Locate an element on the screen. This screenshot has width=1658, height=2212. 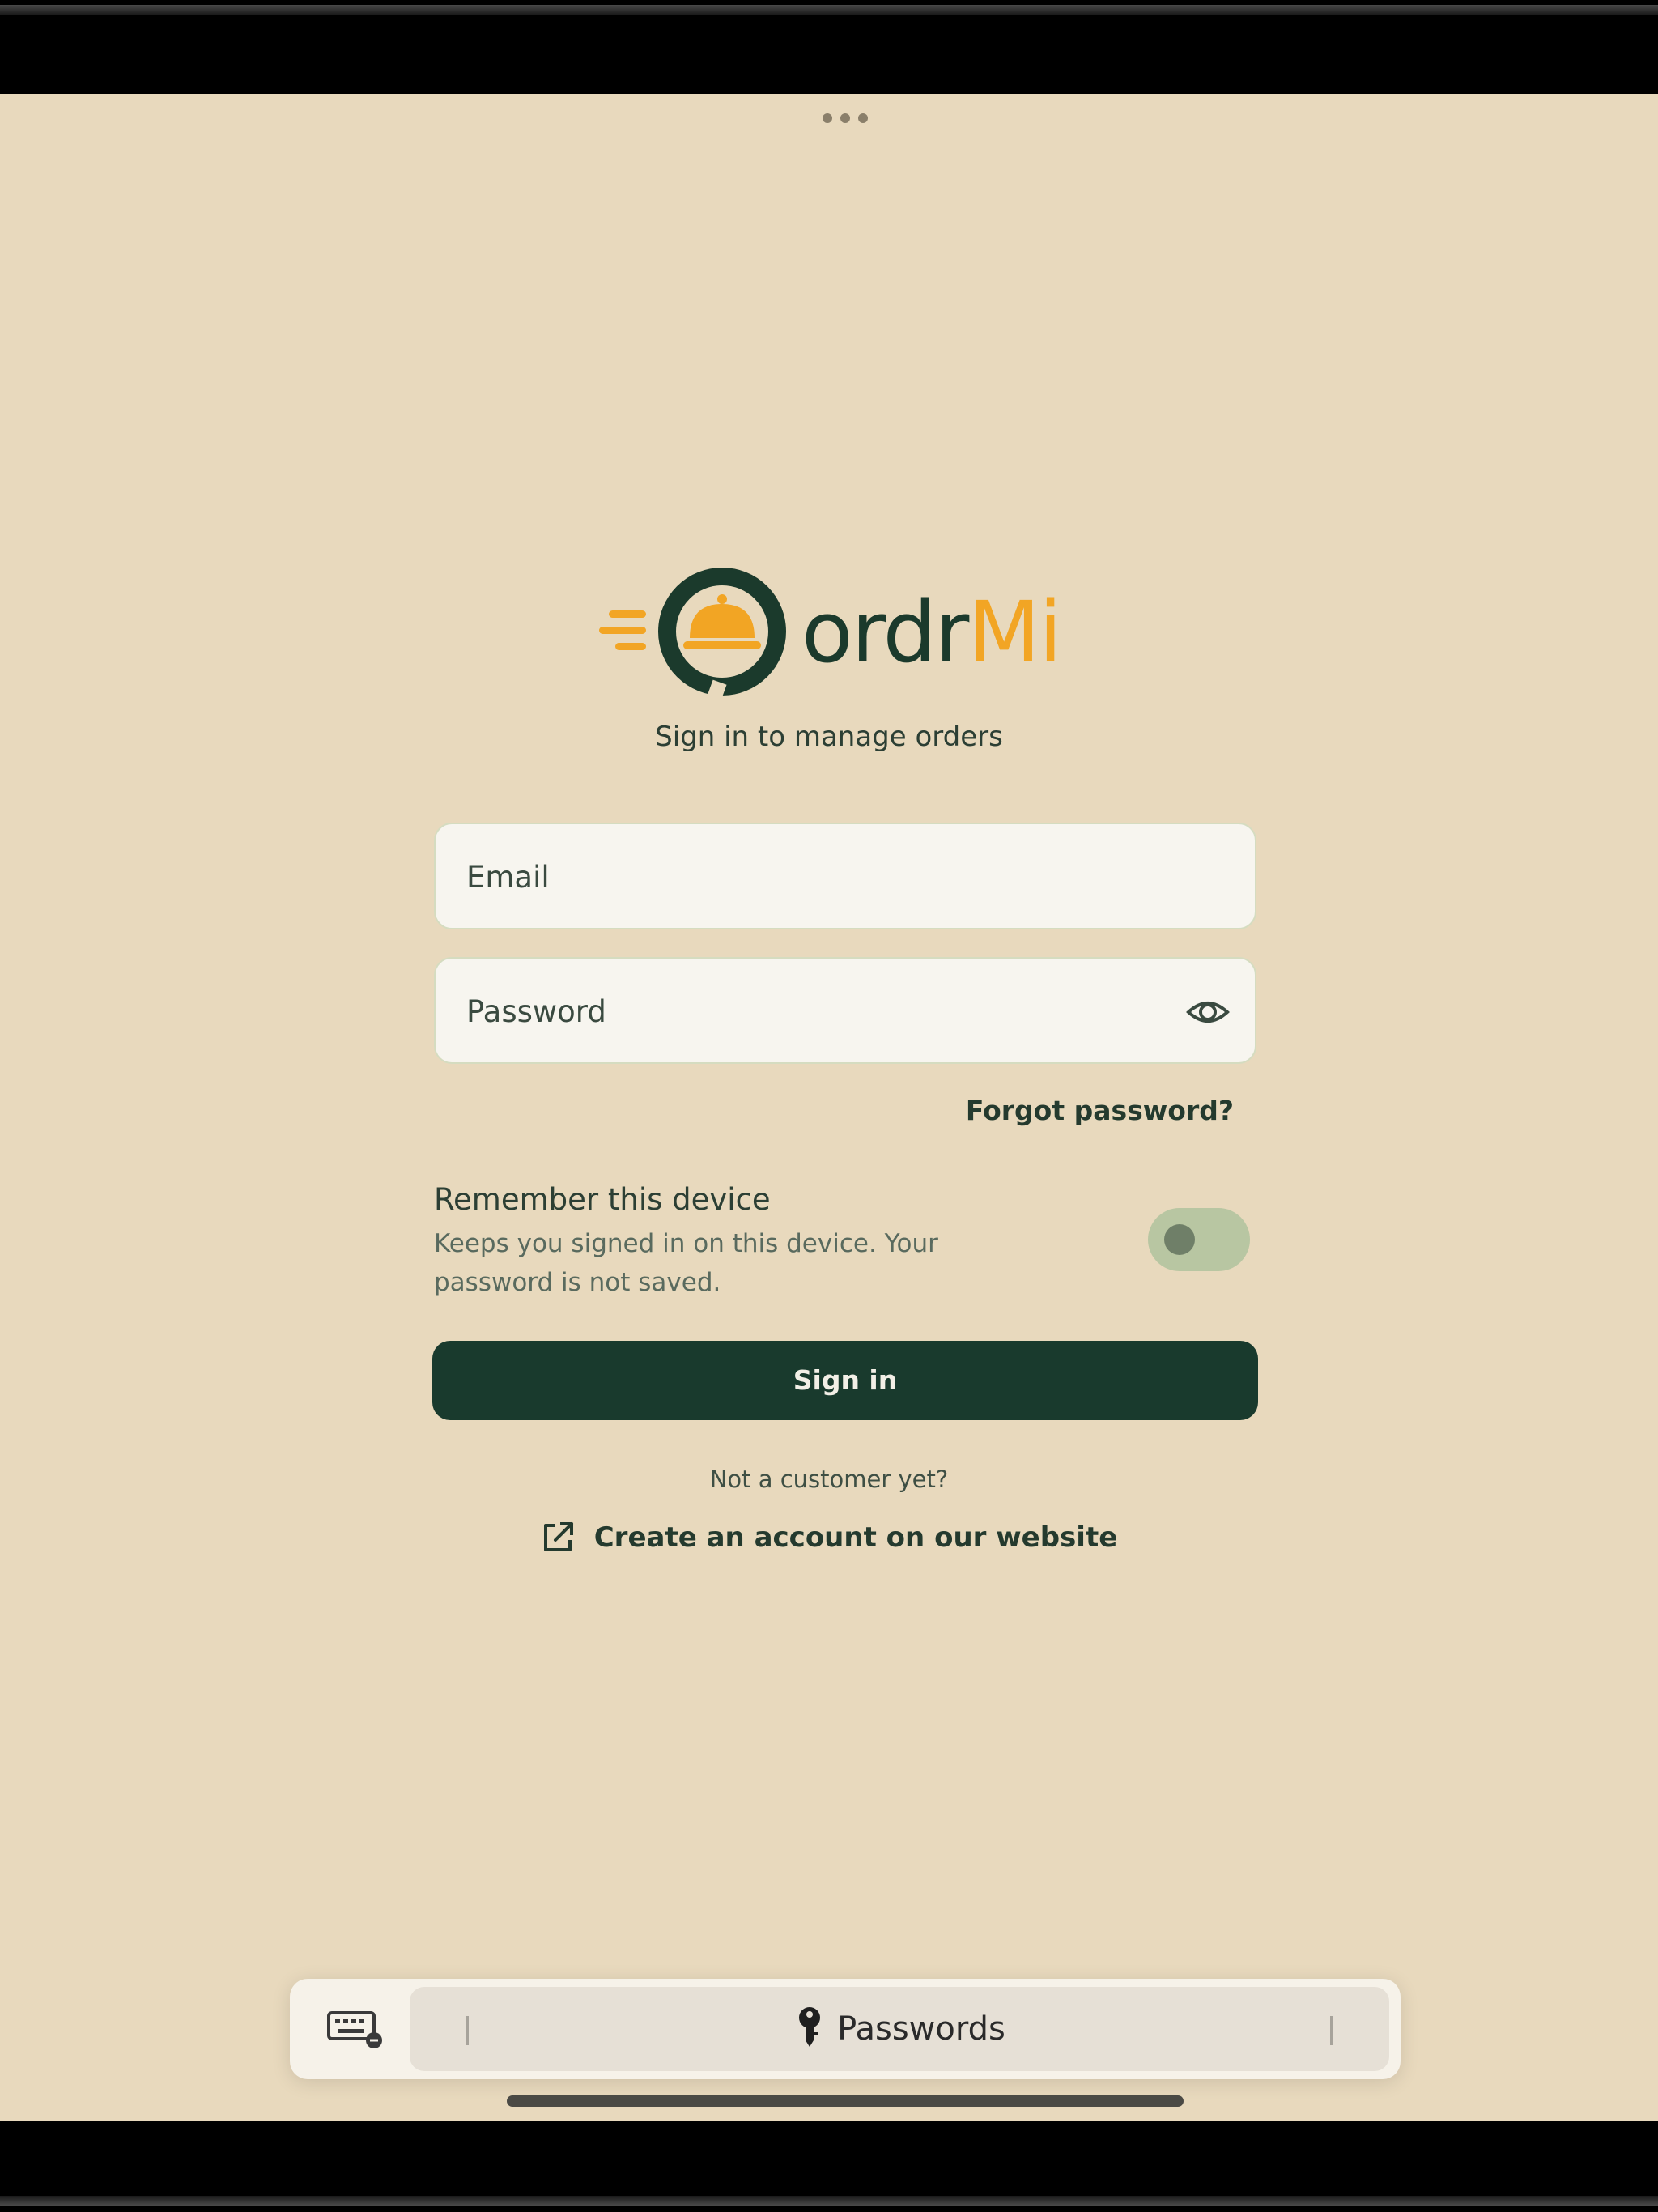
brand-name-part1: ordr is located at coordinates (885, 632).